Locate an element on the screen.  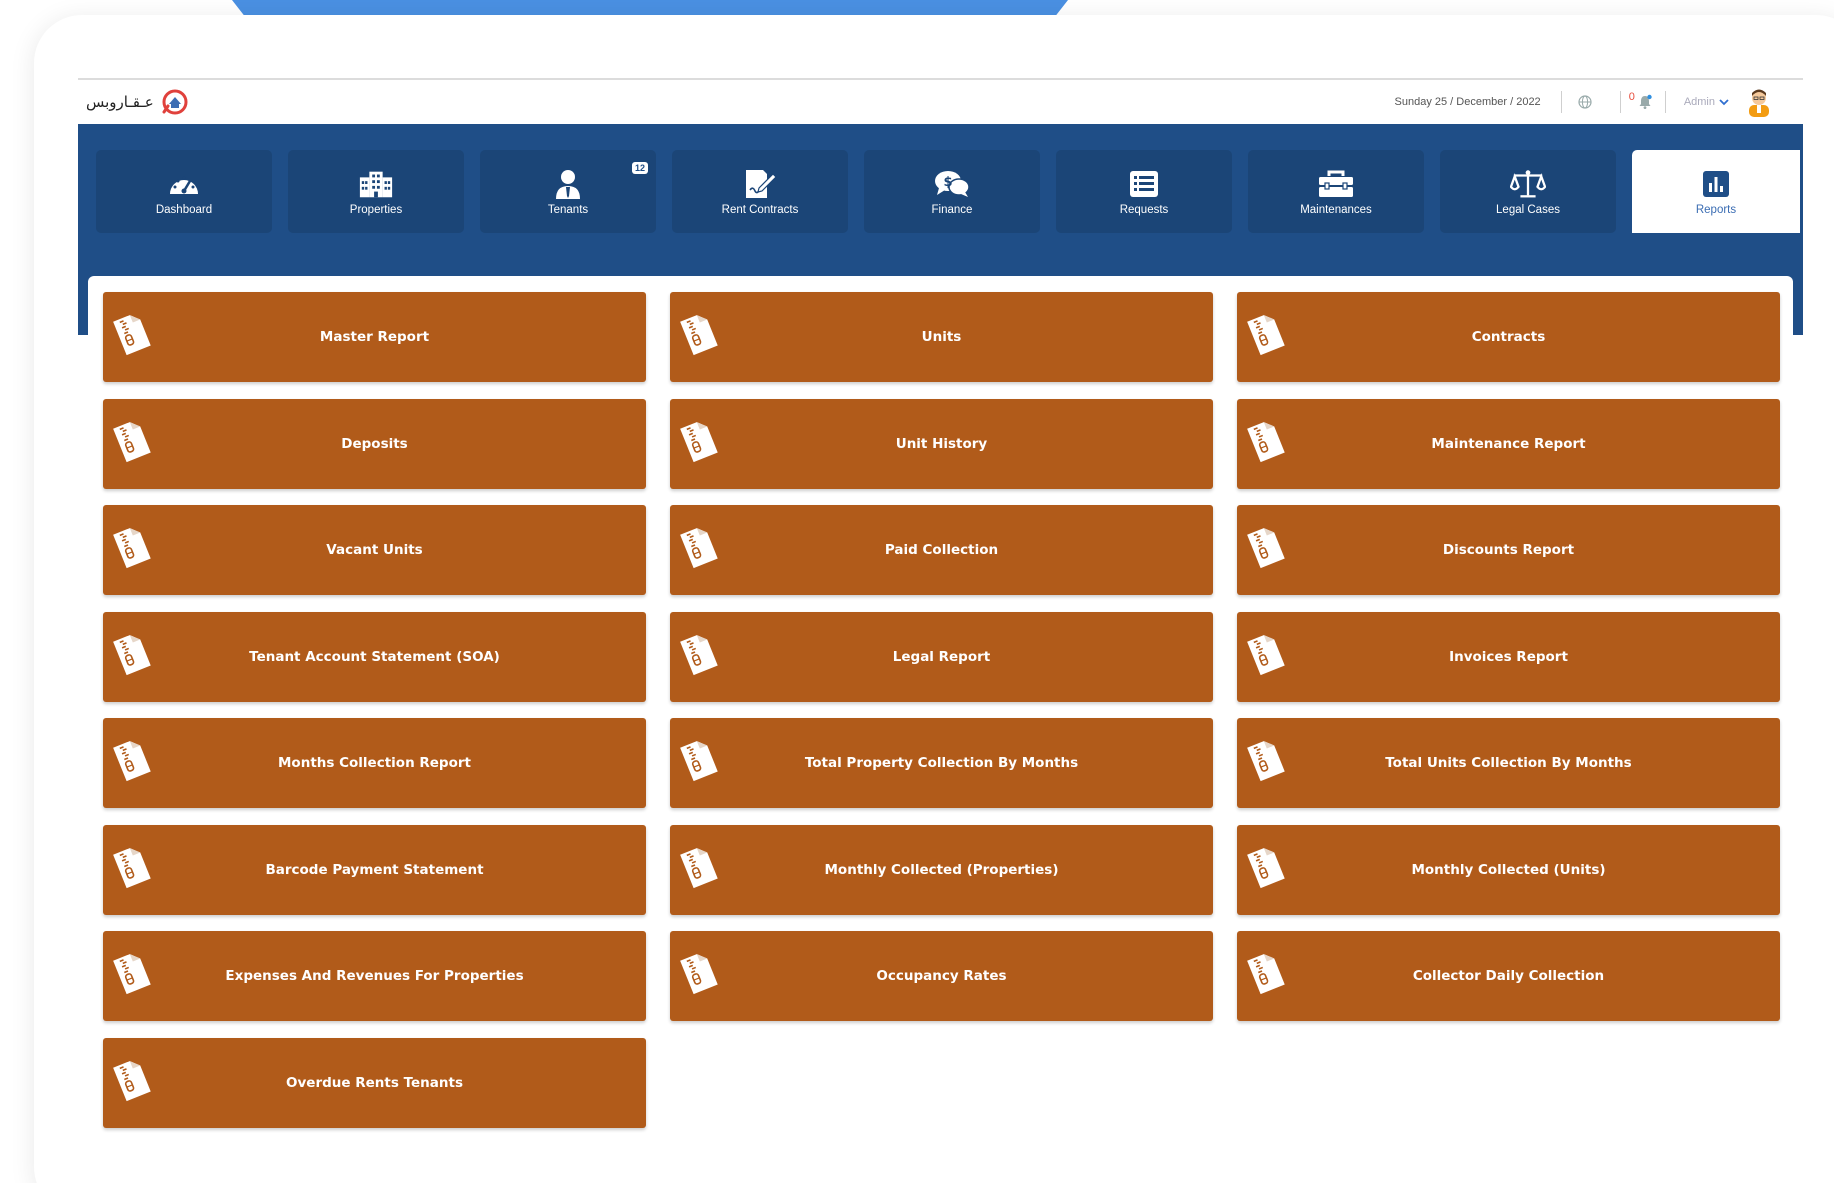
header: عـقـاروبس Sunday 25 / December / 2022 0 is located at coordinates (940, 102).